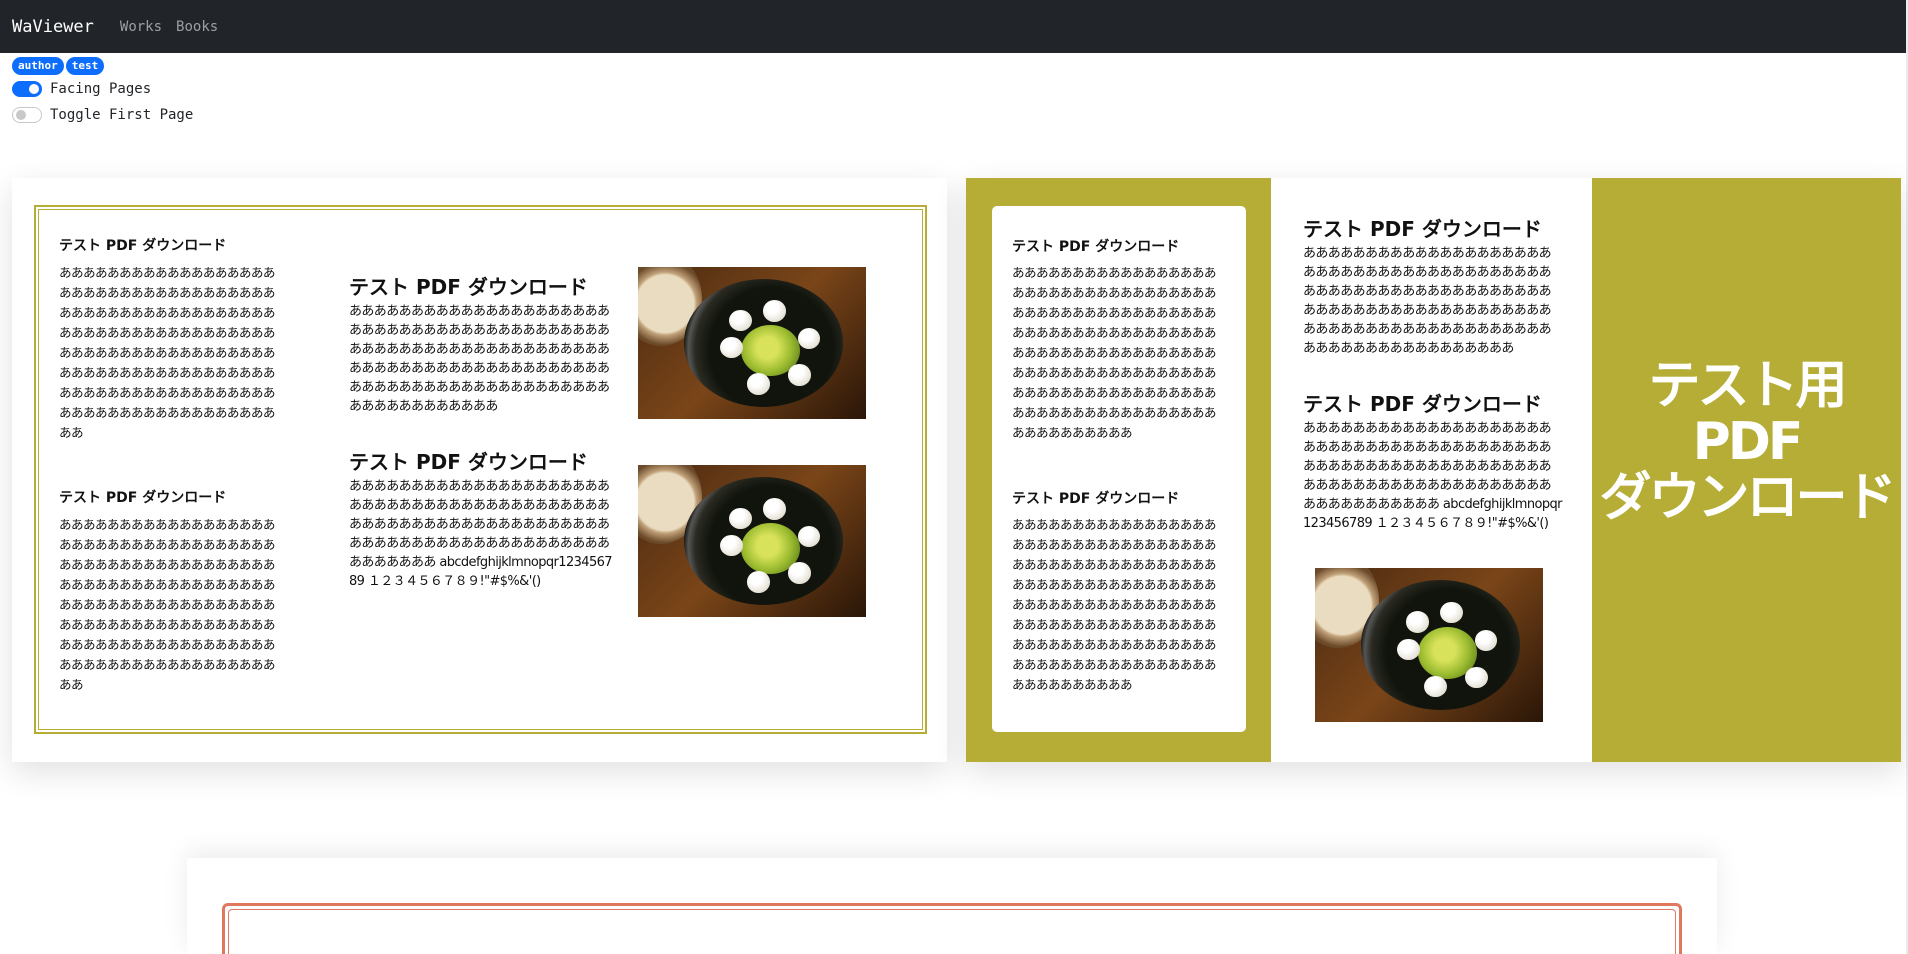 Image resolution: width=1908 pixels, height=954 pixels. I want to click on facing-pages-row: Facing Pages, so click(81, 89).